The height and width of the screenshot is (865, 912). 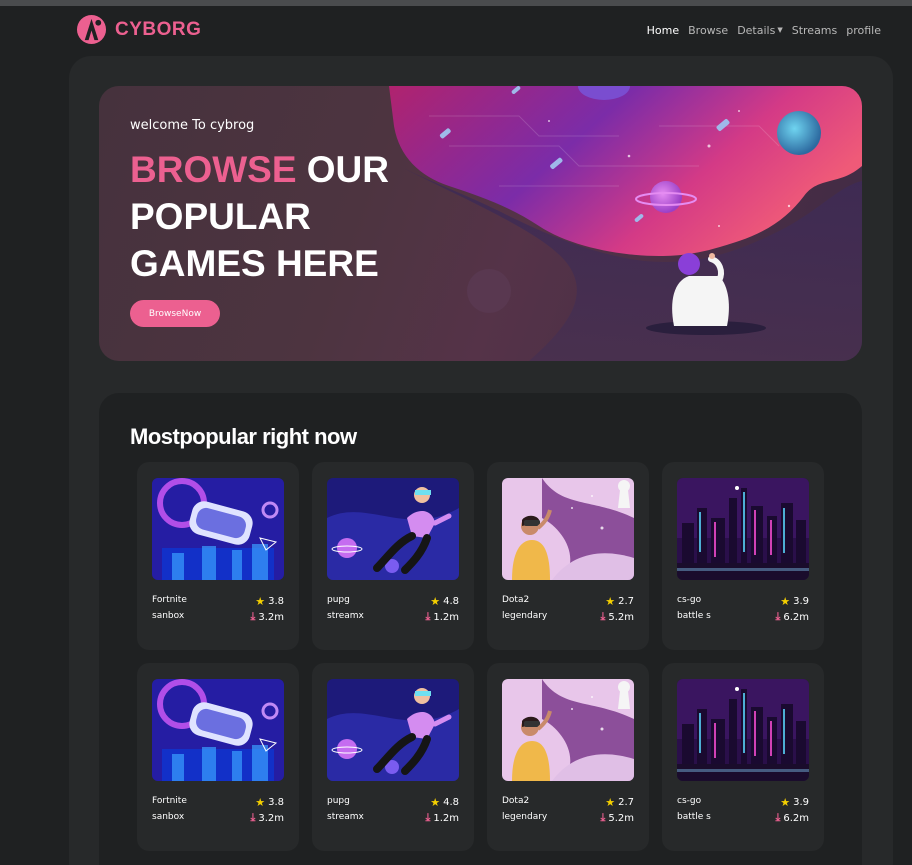 I want to click on nav-home: Home, so click(x=663, y=30).